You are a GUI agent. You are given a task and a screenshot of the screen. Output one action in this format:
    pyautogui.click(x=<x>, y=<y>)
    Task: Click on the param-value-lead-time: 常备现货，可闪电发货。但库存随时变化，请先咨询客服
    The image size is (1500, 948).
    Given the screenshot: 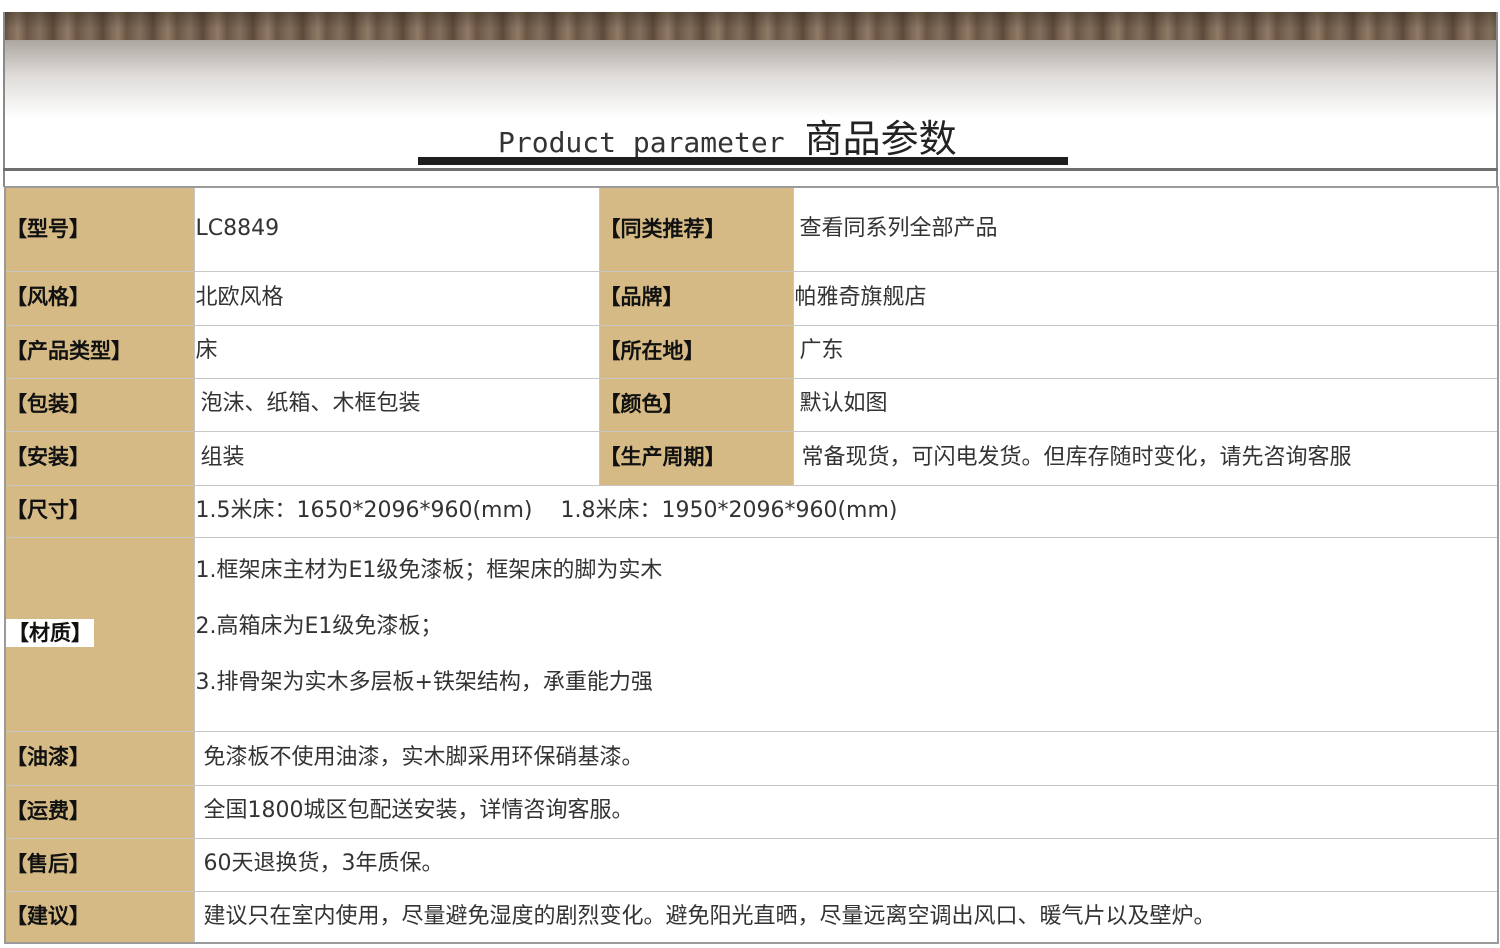 What is the action you would take?
    pyautogui.click(x=1145, y=458)
    